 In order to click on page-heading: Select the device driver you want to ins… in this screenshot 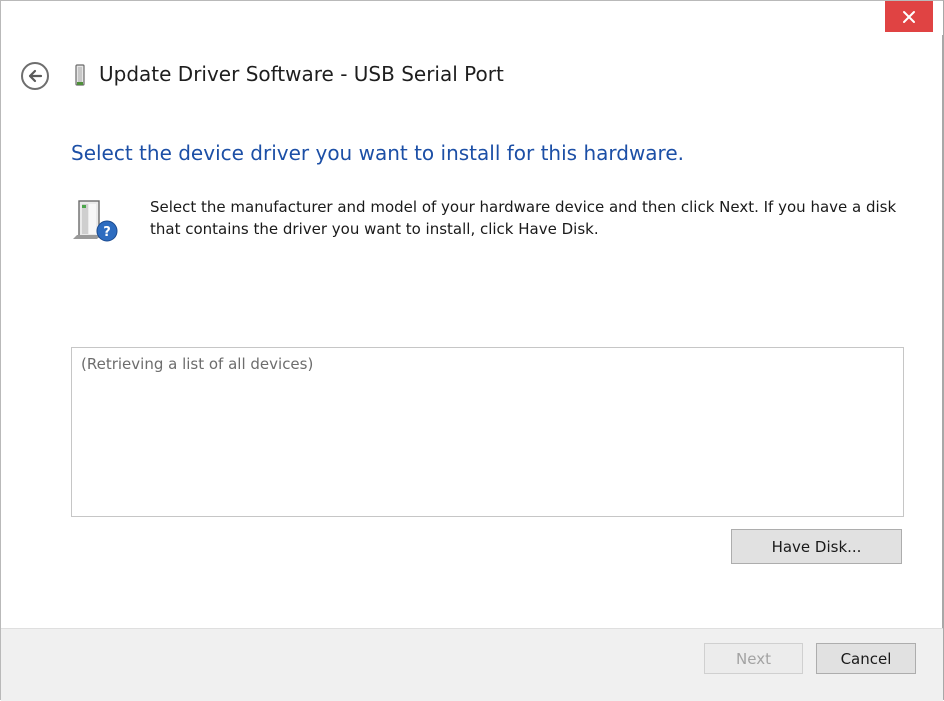, I will do `click(377, 153)`.